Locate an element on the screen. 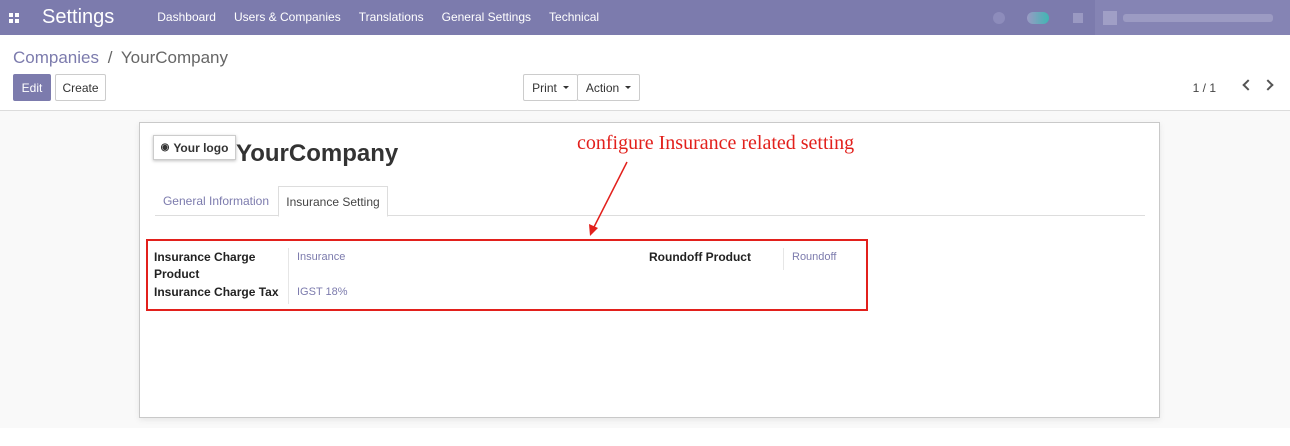  status-icon is located at coordinates (999, 17).